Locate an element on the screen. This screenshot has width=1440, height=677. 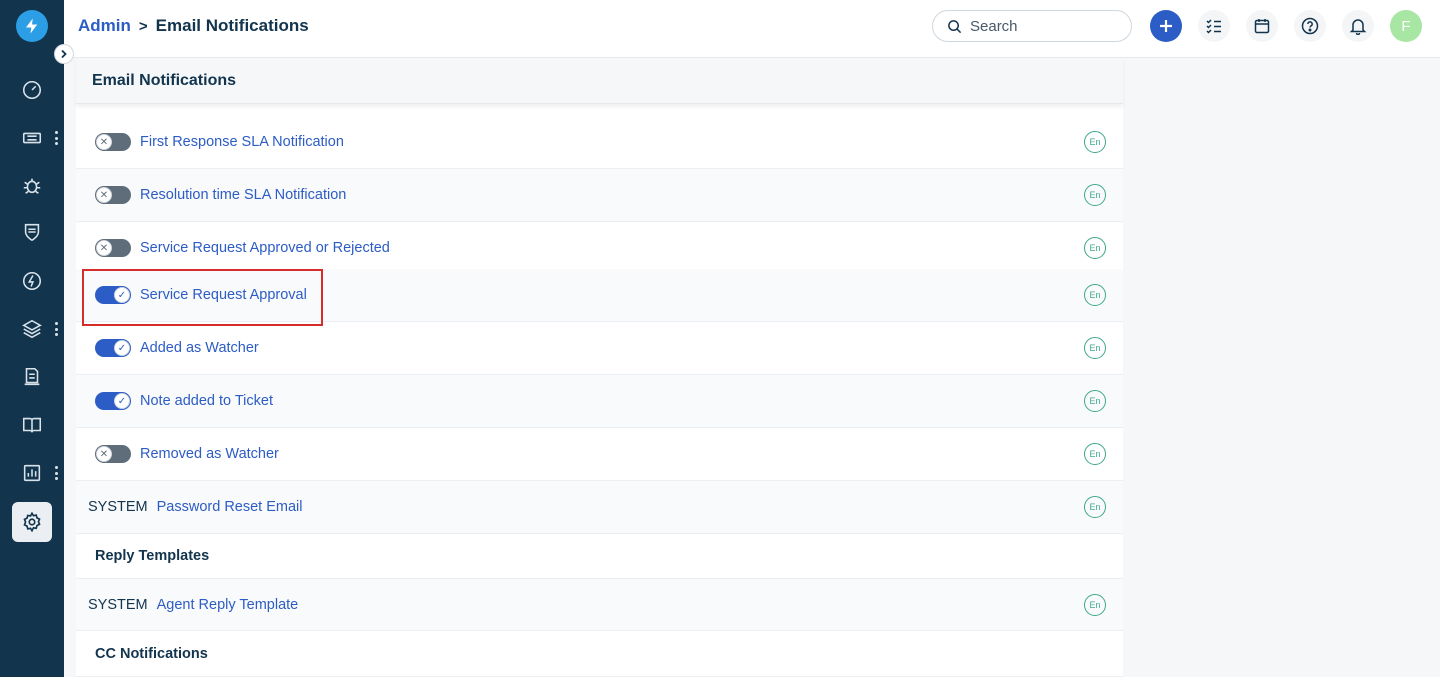
tickets-more-icon is located at coordinates (56, 138).